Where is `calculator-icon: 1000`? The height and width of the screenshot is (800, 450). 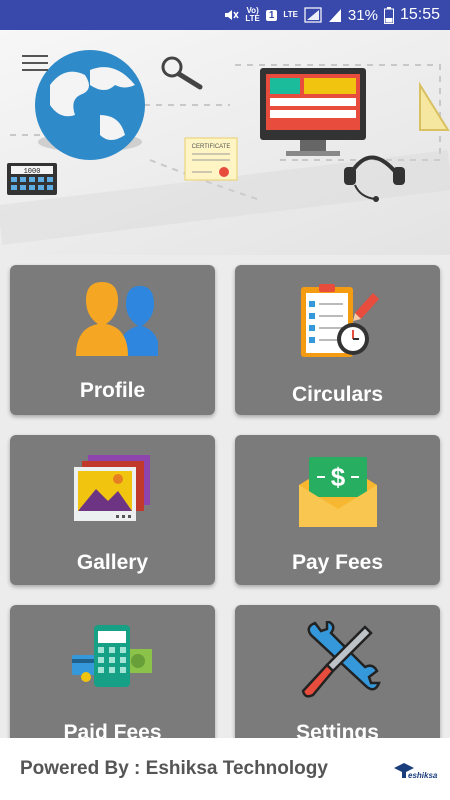 calculator-icon: 1000 is located at coordinates (32, 179).